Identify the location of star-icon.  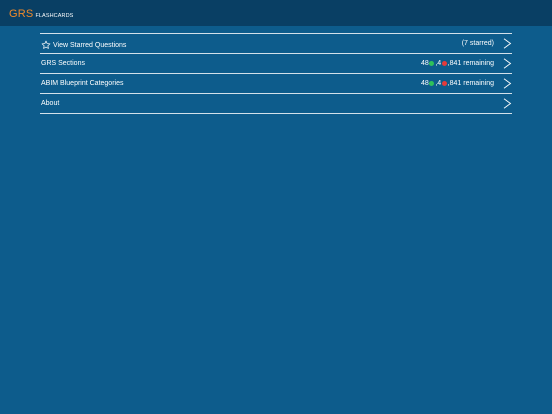
(46, 44).